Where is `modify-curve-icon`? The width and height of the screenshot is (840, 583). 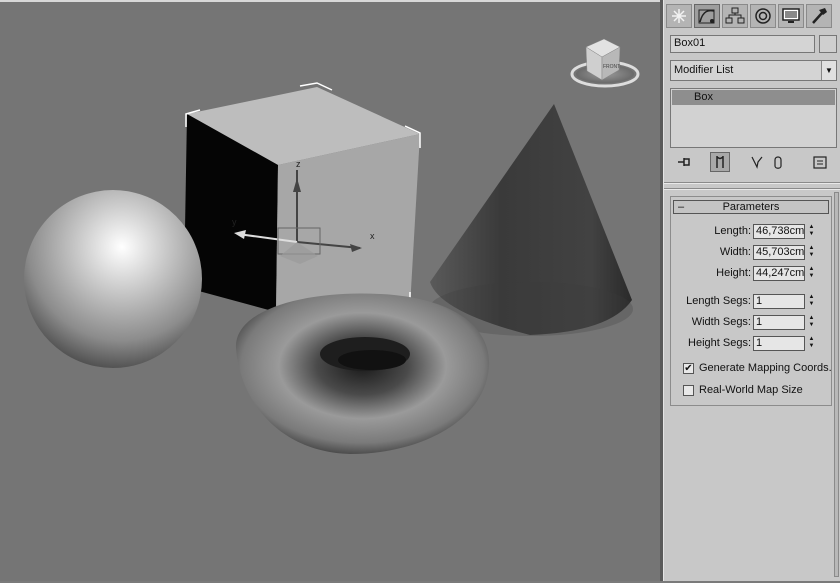 modify-curve-icon is located at coordinates (706, 16).